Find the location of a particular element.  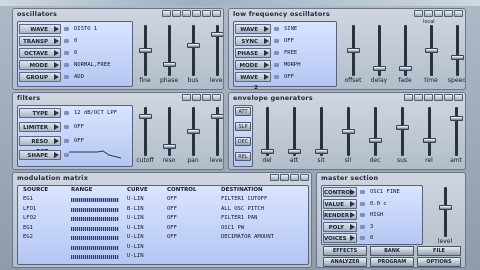

matrix-source-2: LFO2 is located at coordinates (29, 218).